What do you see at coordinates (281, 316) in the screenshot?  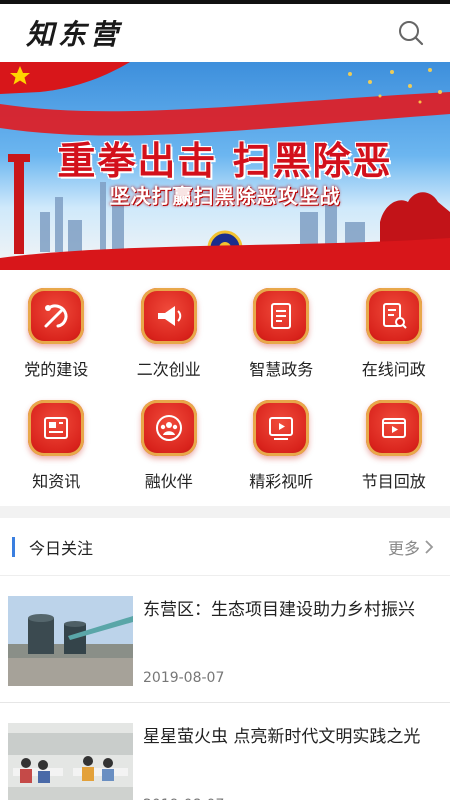 I see `document-edit-icon` at bounding box center [281, 316].